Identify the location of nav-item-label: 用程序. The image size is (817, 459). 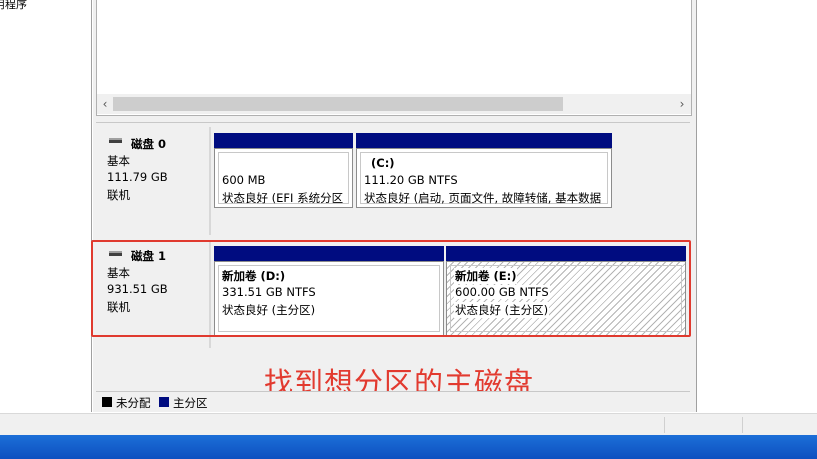
(13, 6).